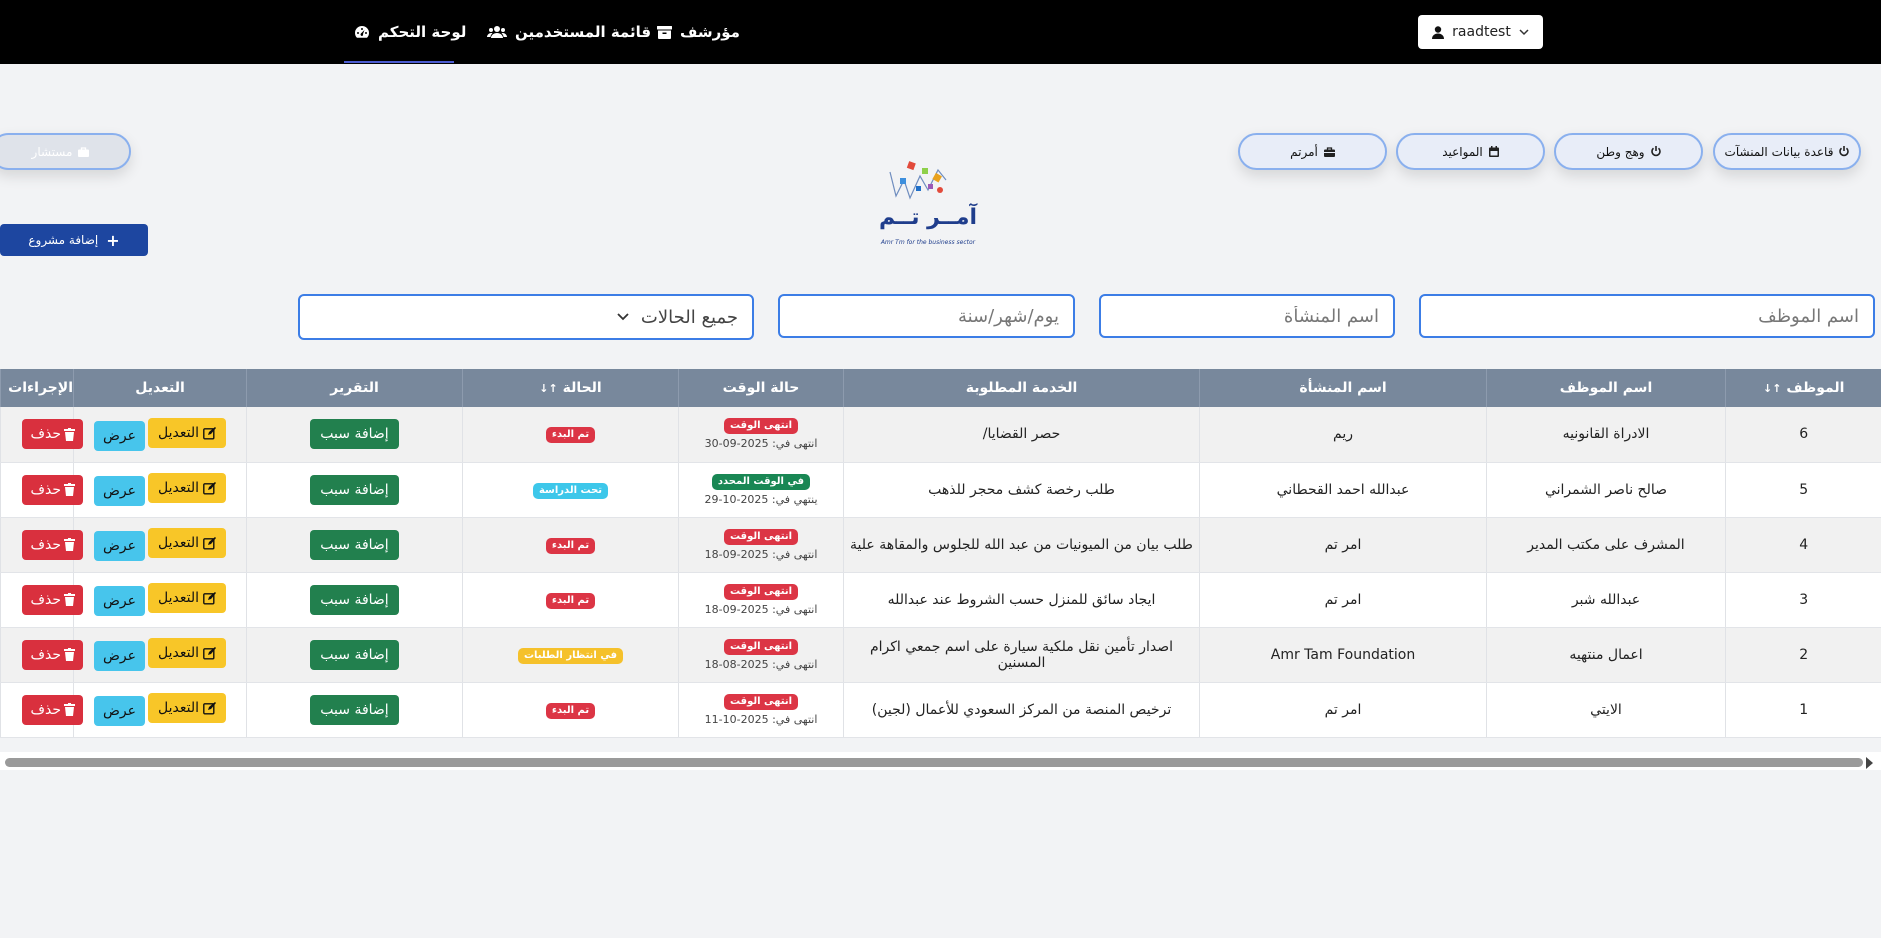 The width and height of the screenshot is (1881, 938). Describe the element at coordinates (570, 655) in the screenshot. I see `cell-status: في انتظار الطلبات` at that location.